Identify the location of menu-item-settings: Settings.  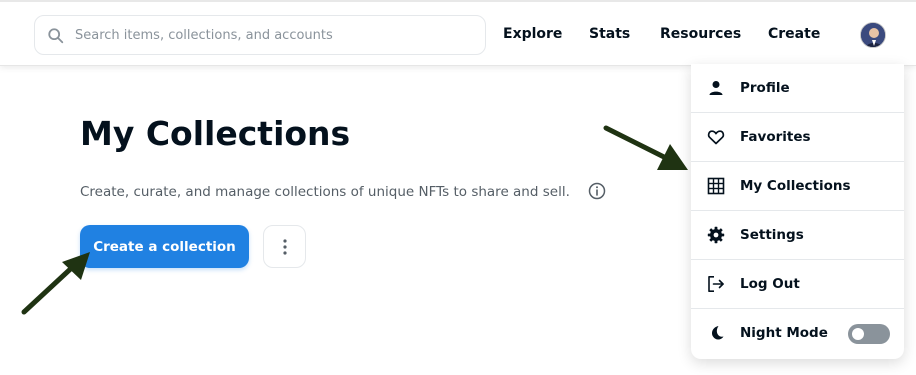
(797, 235).